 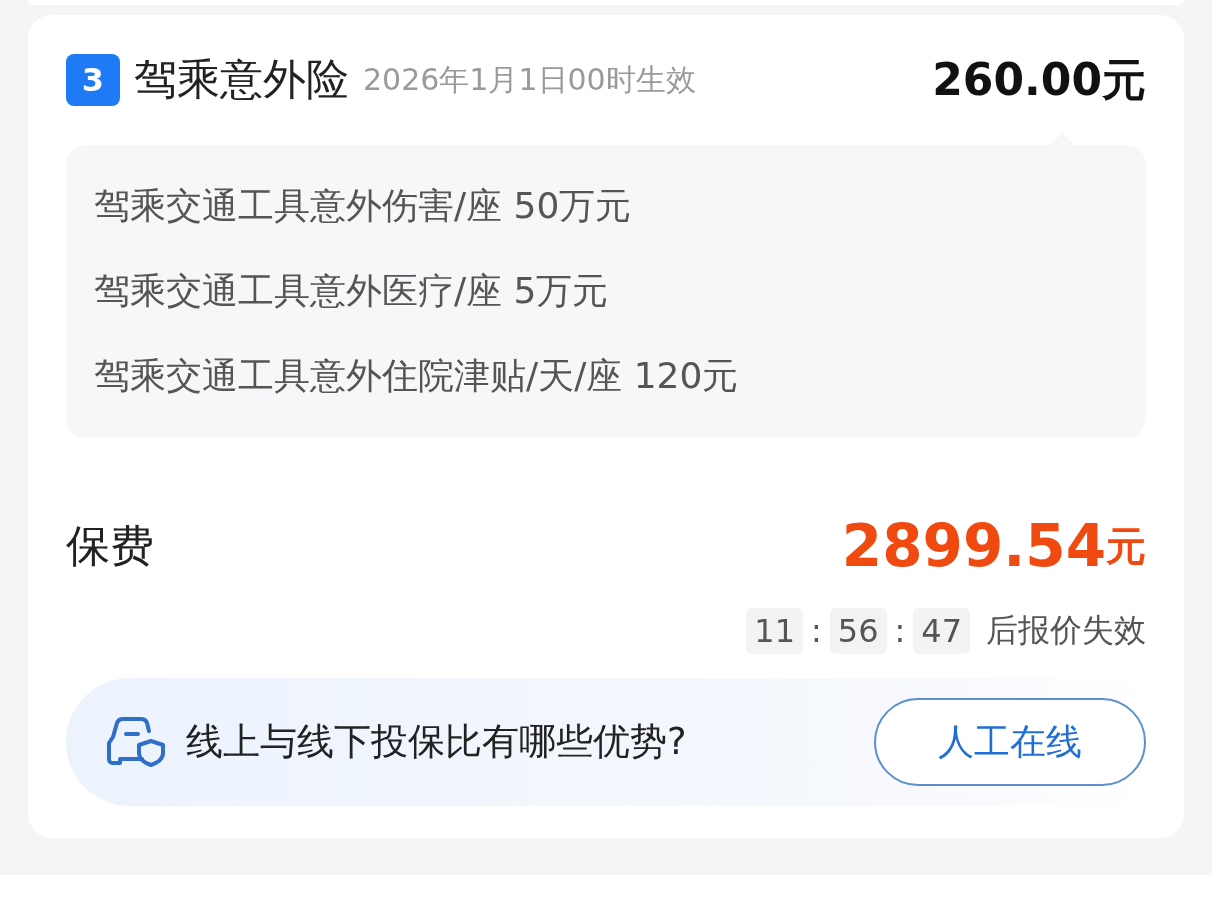 What do you see at coordinates (417, 376) in the screenshot?
I see `coverage-line: 驾乘交通工具意外住院津贴/天/座 120元` at bounding box center [417, 376].